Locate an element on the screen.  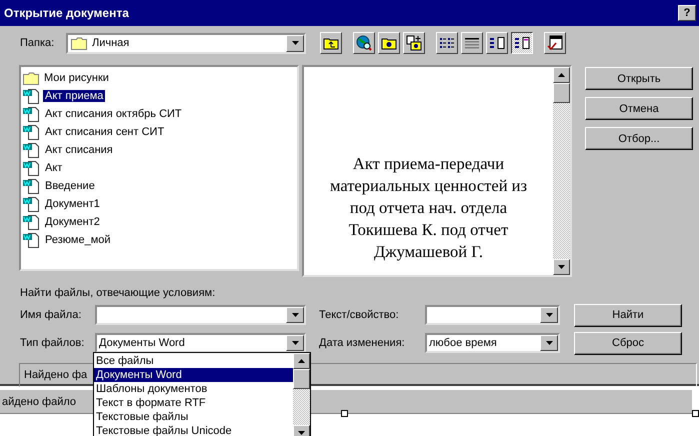
preview-text: Джумашевой Г. is located at coordinates (429, 252).